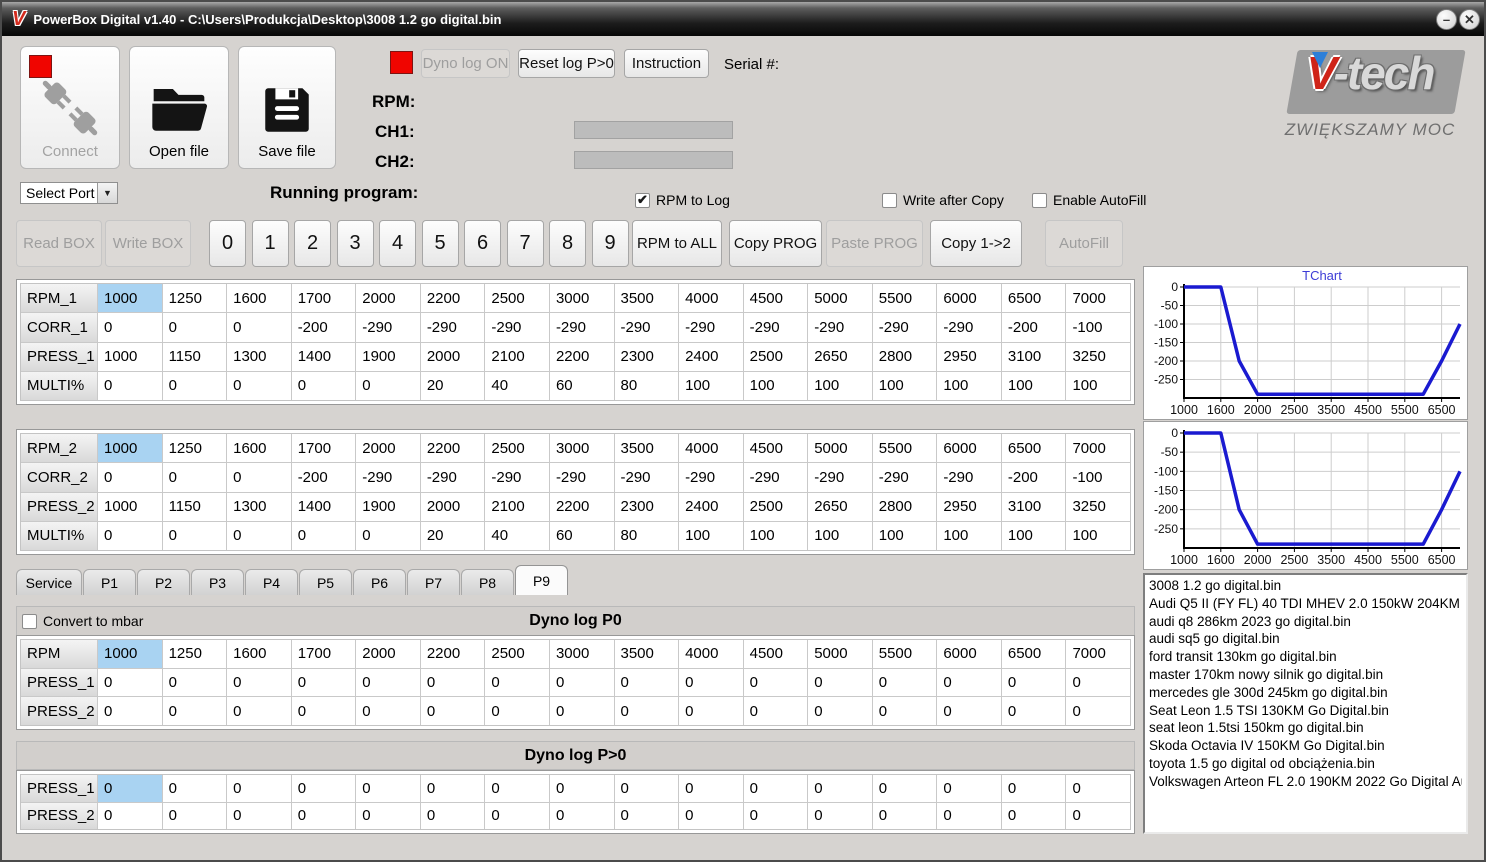 Image resolution: width=1486 pixels, height=862 pixels. I want to click on rpm-to-all-button: RPM to ALL, so click(677, 243).